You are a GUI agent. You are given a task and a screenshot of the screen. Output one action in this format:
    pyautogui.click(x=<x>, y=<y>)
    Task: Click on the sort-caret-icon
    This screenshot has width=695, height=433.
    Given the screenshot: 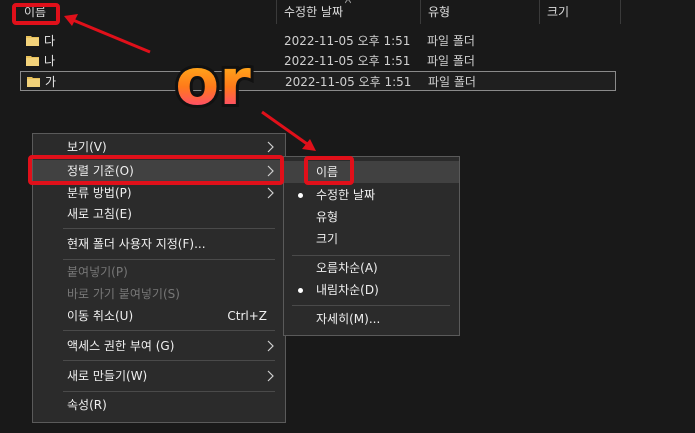 What is the action you would take?
    pyautogui.click(x=348, y=2)
    